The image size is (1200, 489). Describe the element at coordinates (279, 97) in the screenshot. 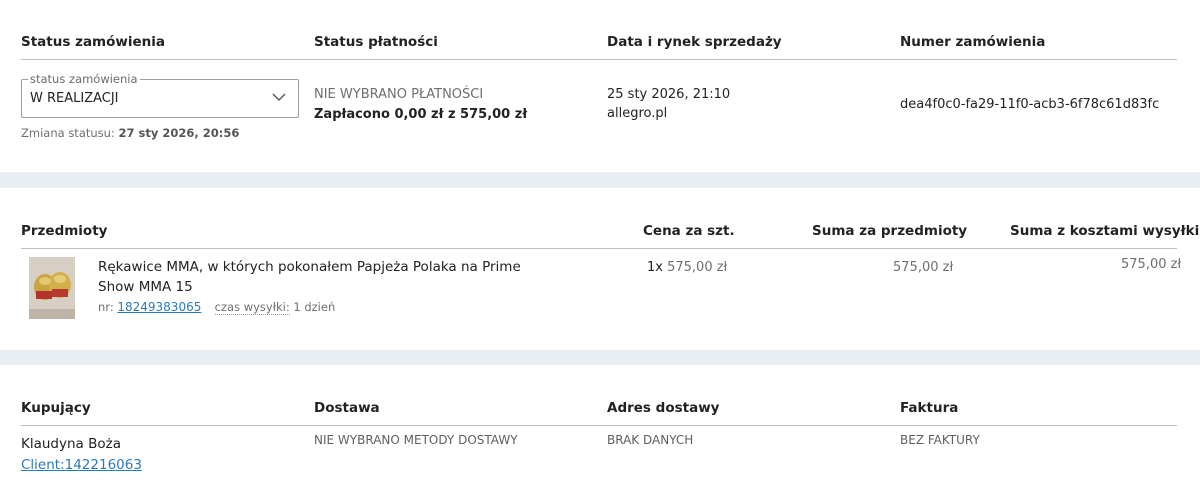

I see `chevron-down-icon` at that location.